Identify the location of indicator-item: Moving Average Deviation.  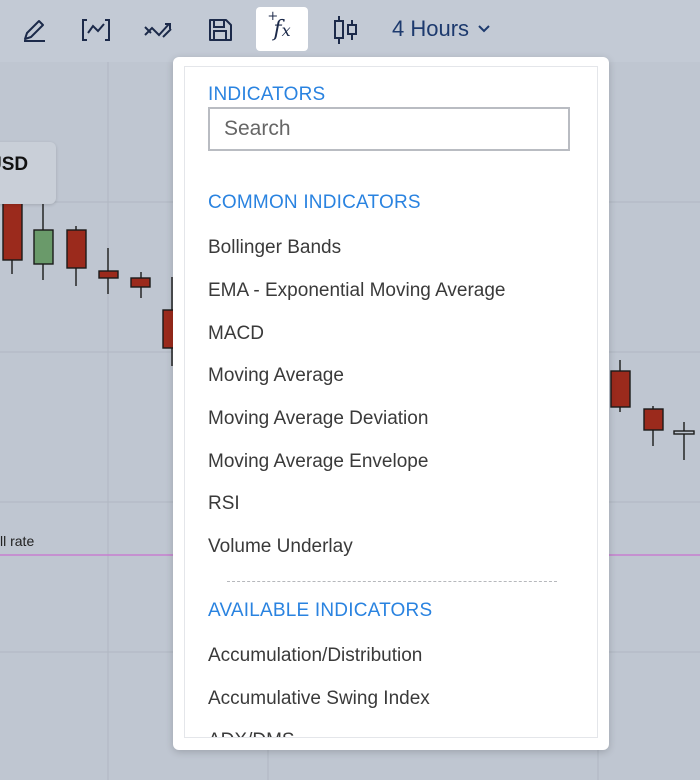
(318, 419).